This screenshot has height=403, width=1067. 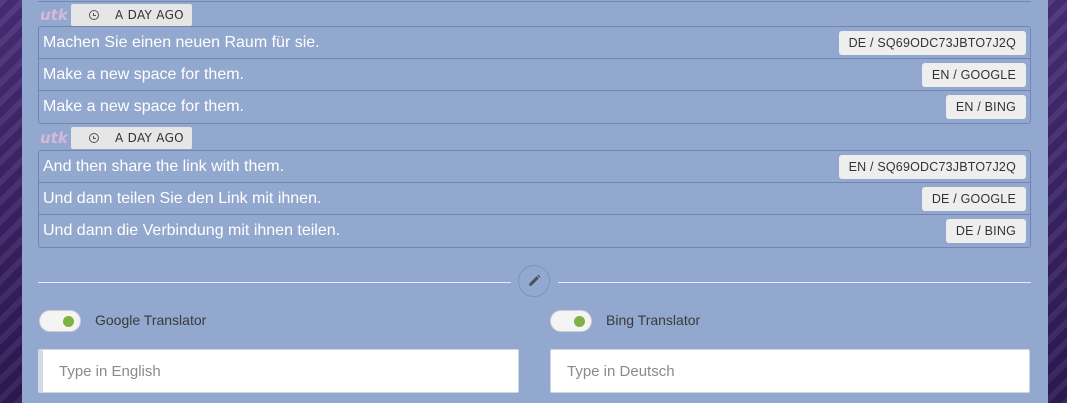 I want to click on google-translator-label: Google Translator, so click(x=151, y=320).